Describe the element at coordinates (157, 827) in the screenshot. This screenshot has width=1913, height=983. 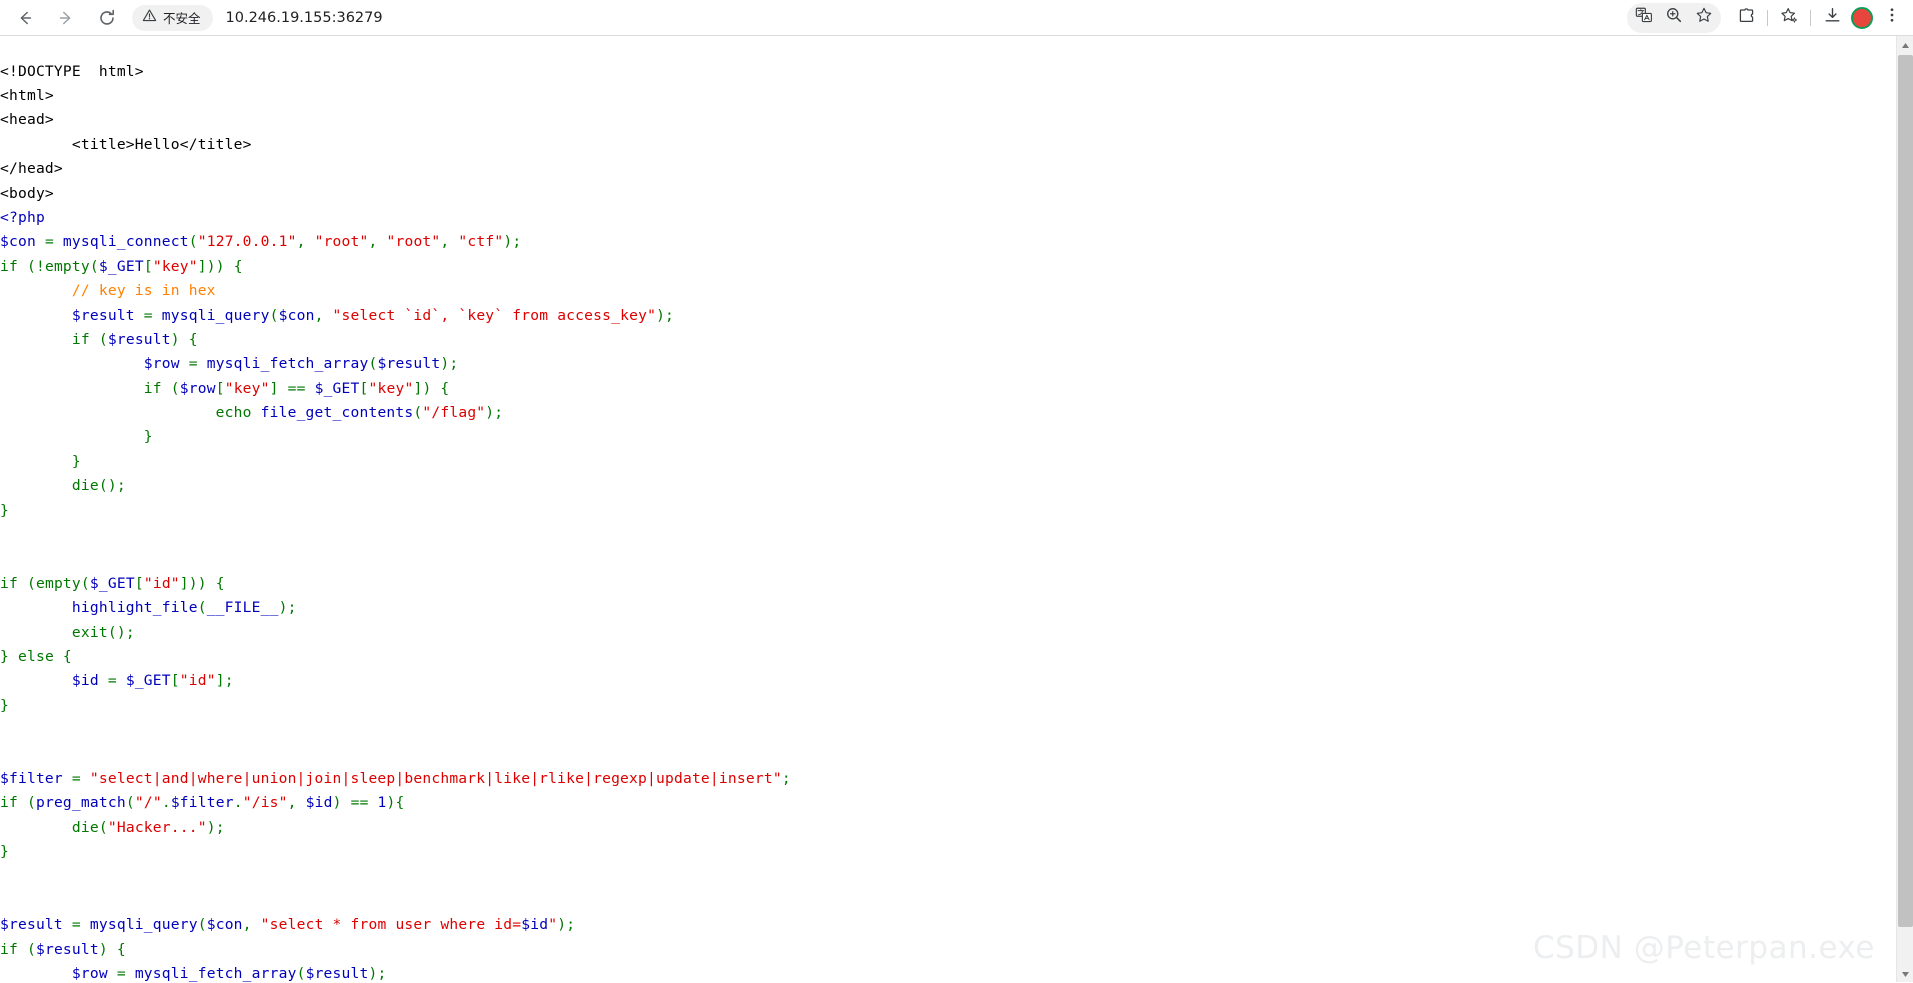
I see `code-token: "Hacker..."` at that location.